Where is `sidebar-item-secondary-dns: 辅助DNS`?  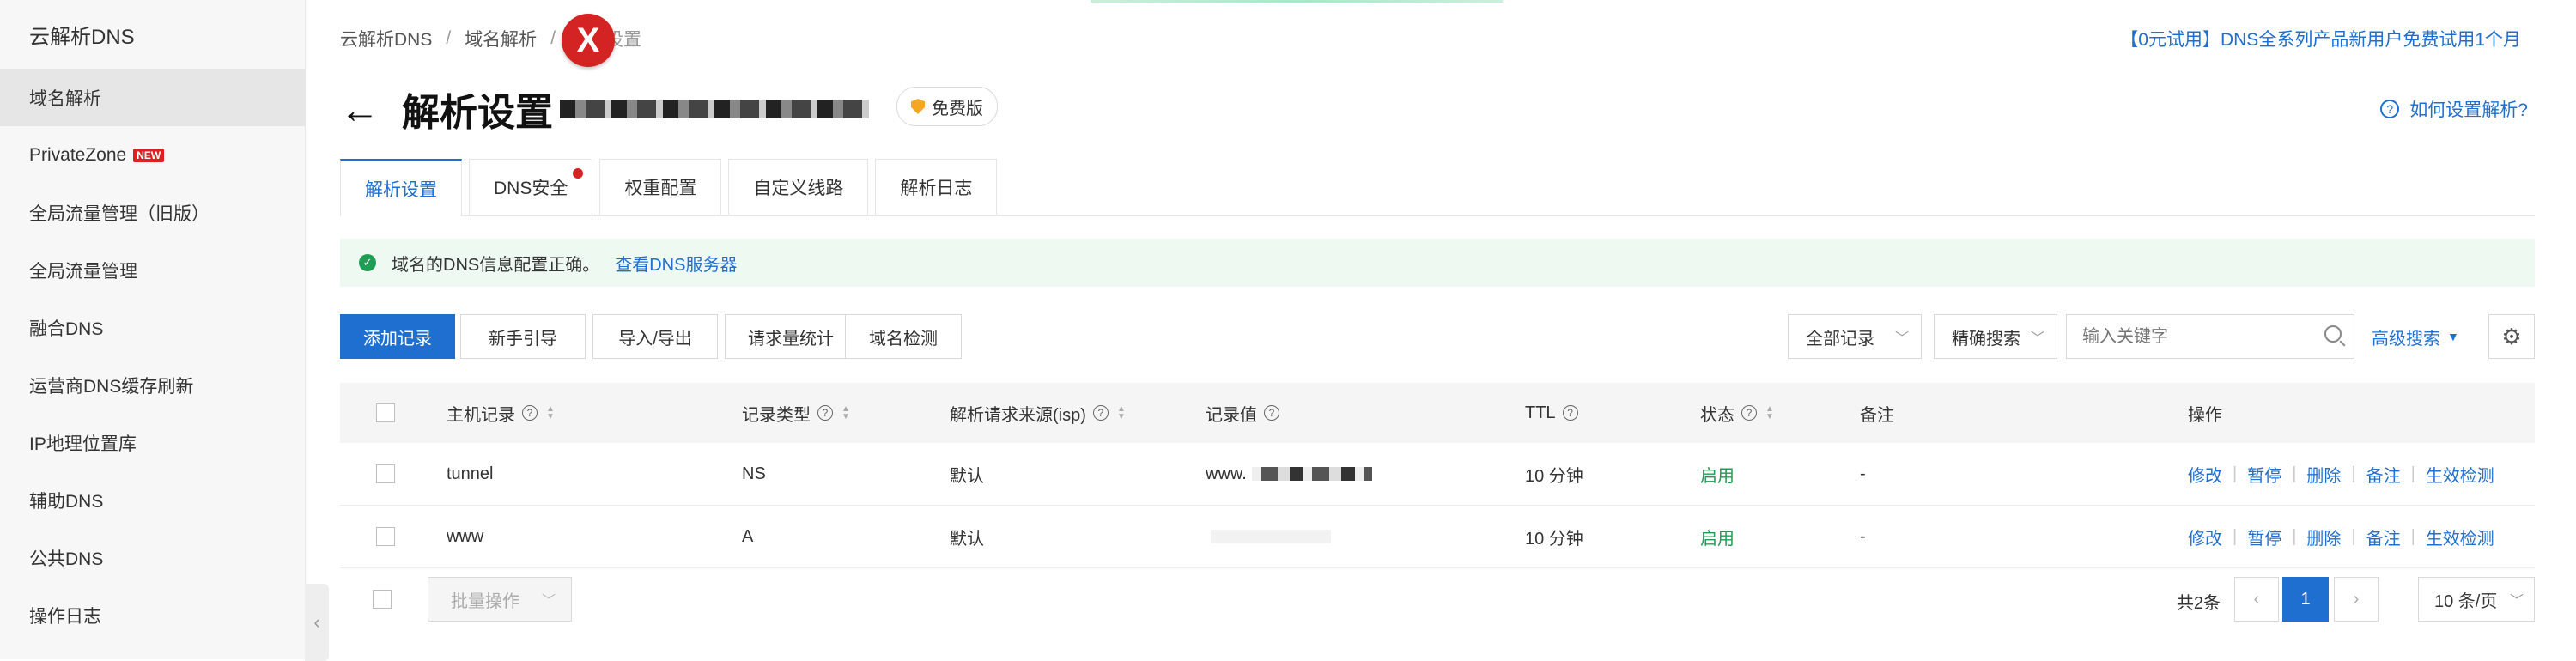
sidebar-item-secondary-dns: 辅助DNS is located at coordinates (153, 500).